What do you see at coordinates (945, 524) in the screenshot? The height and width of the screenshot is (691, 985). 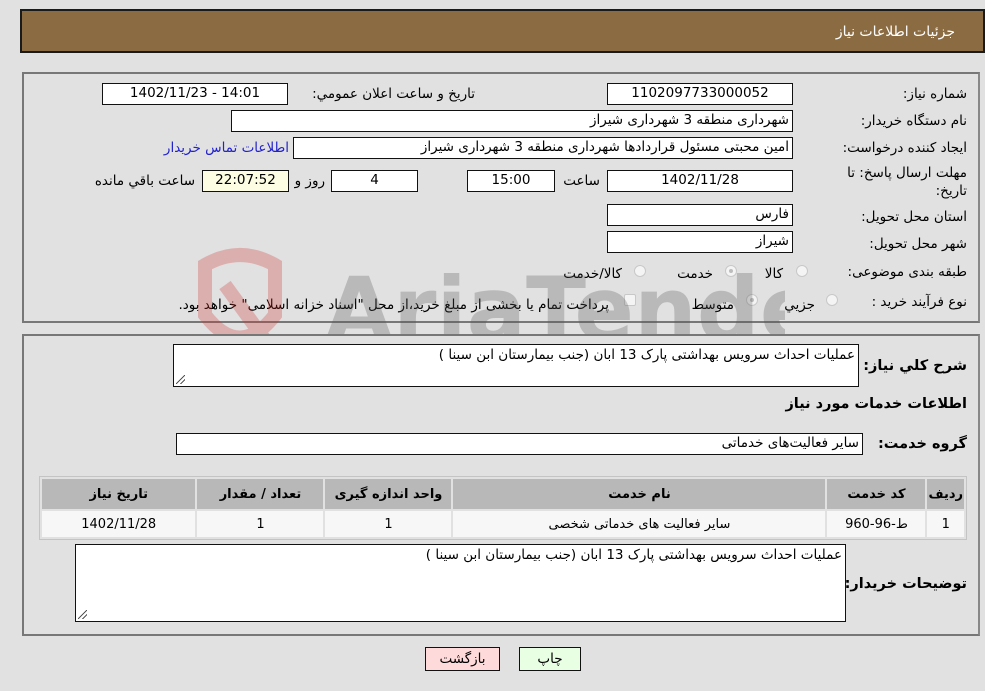 I see `cell-row-number: 1` at bounding box center [945, 524].